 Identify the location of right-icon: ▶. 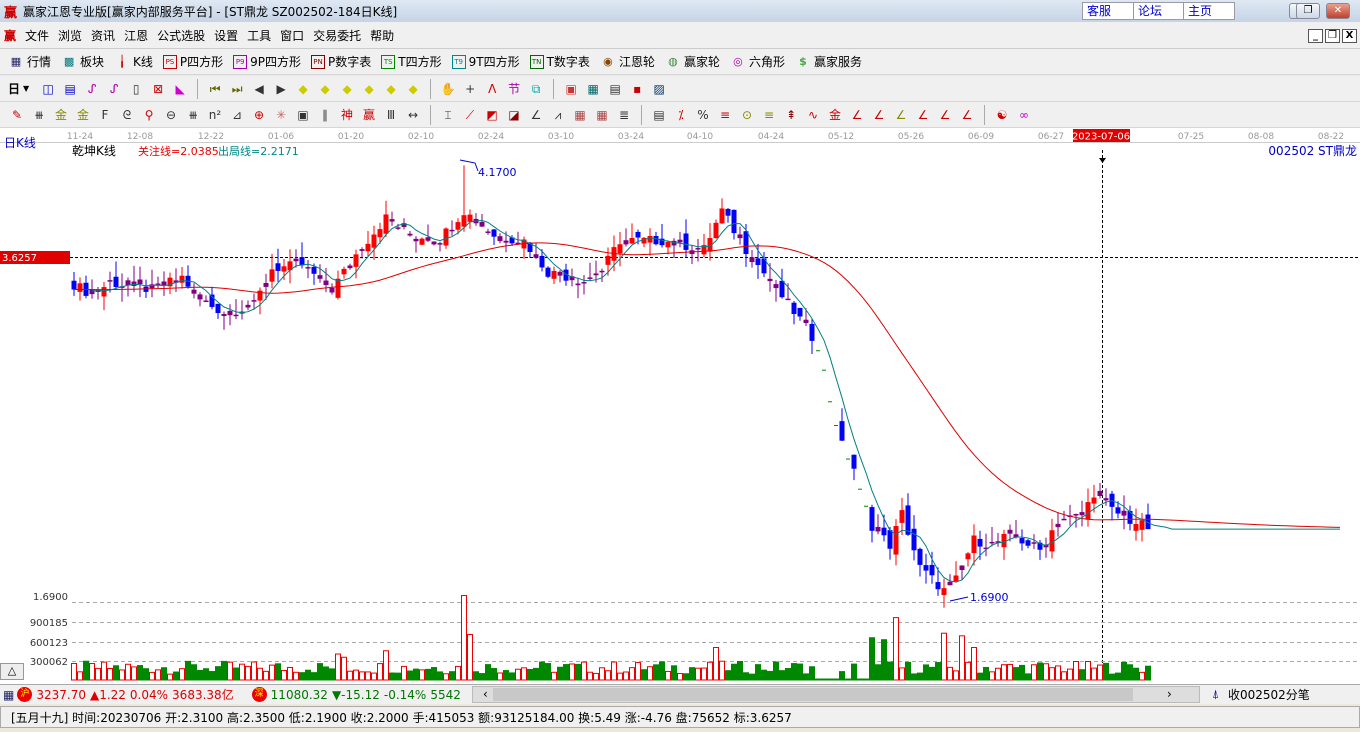
(281, 89).